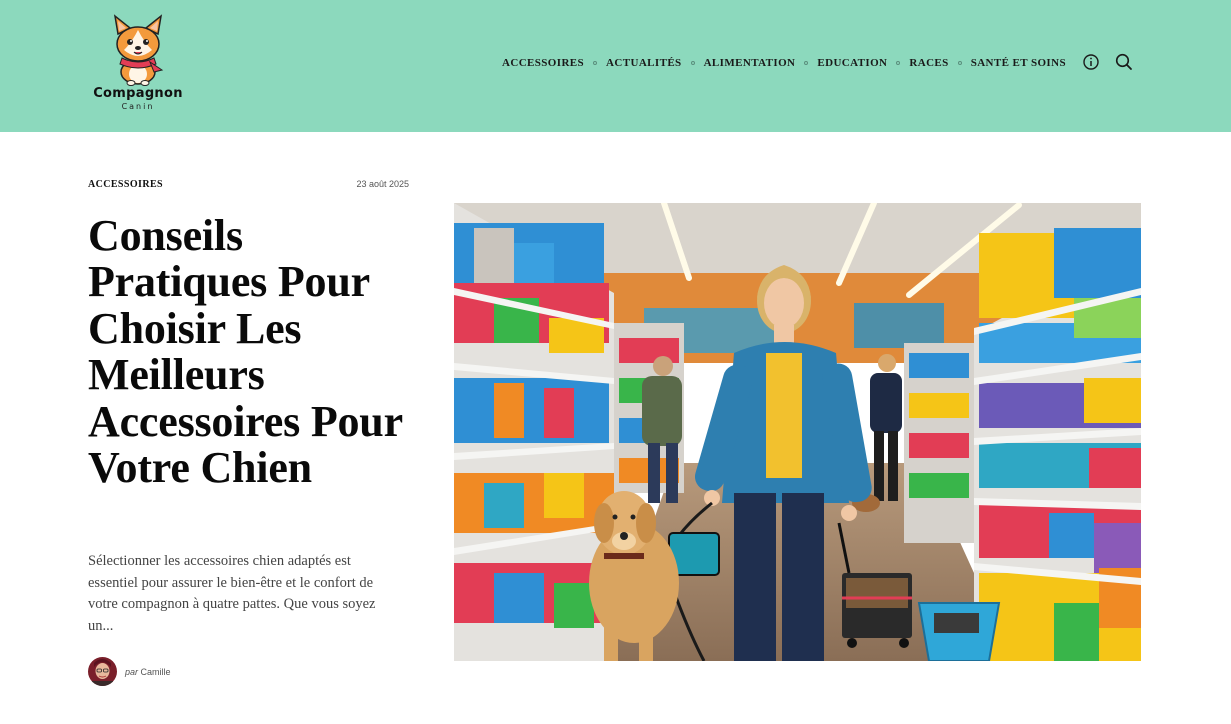 Image resolution: width=1231 pixels, height=724 pixels. I want to click on nav-item-races: RACES, so click(928, 63).